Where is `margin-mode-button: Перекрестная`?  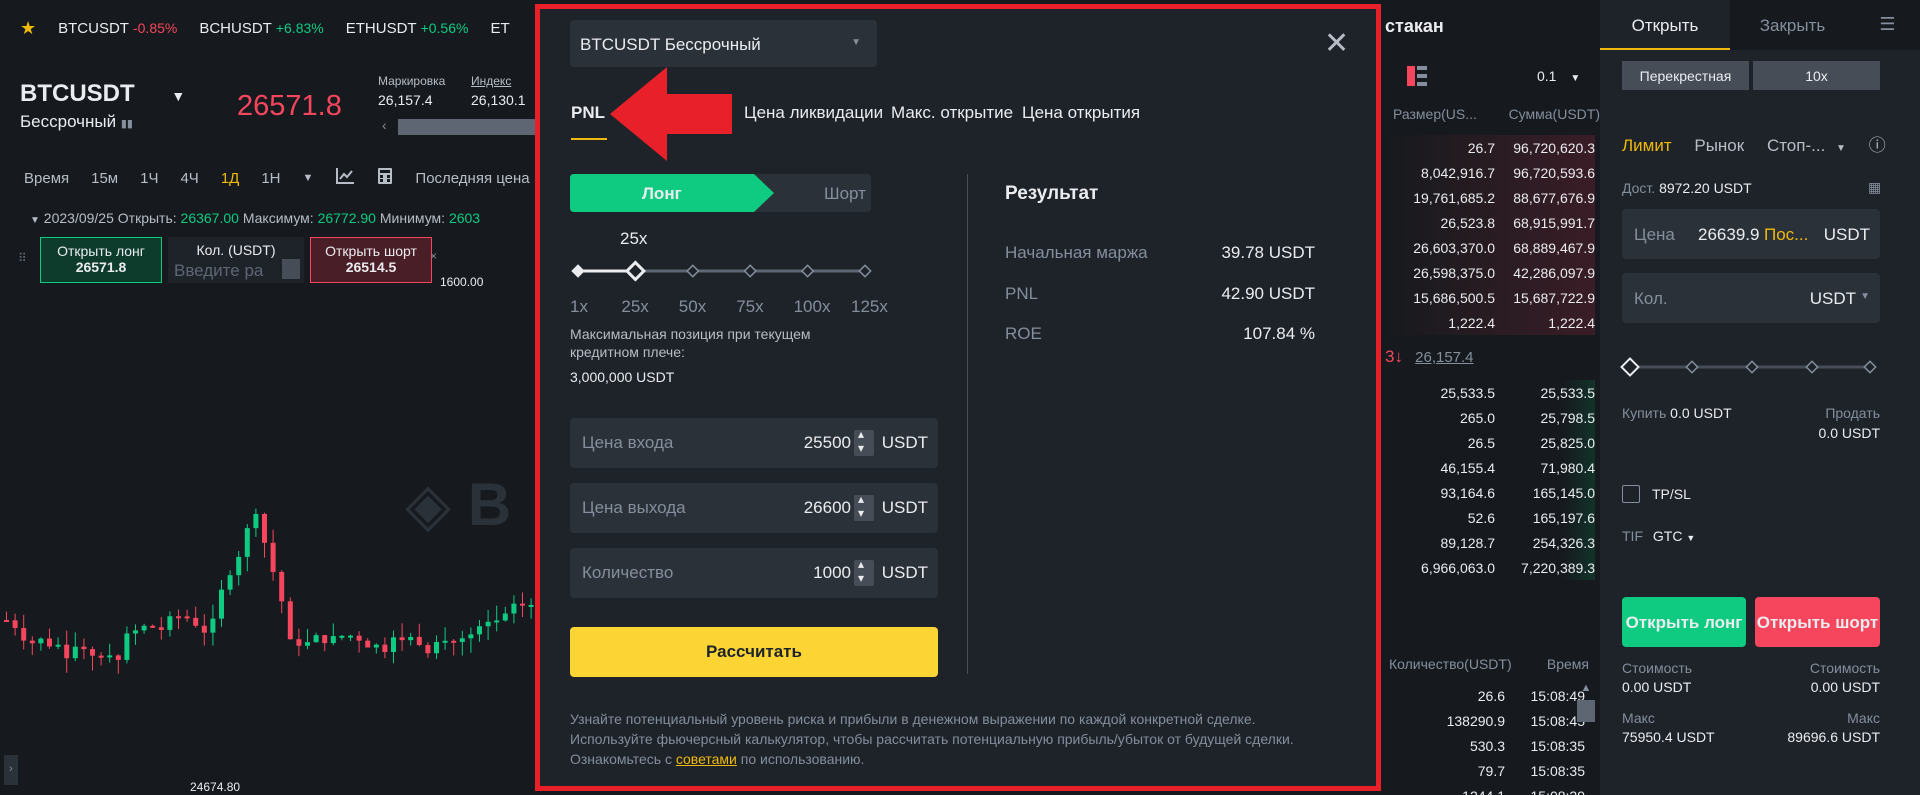 margin-mode-button: Перекрестная is located at coordinates (1685, 75).